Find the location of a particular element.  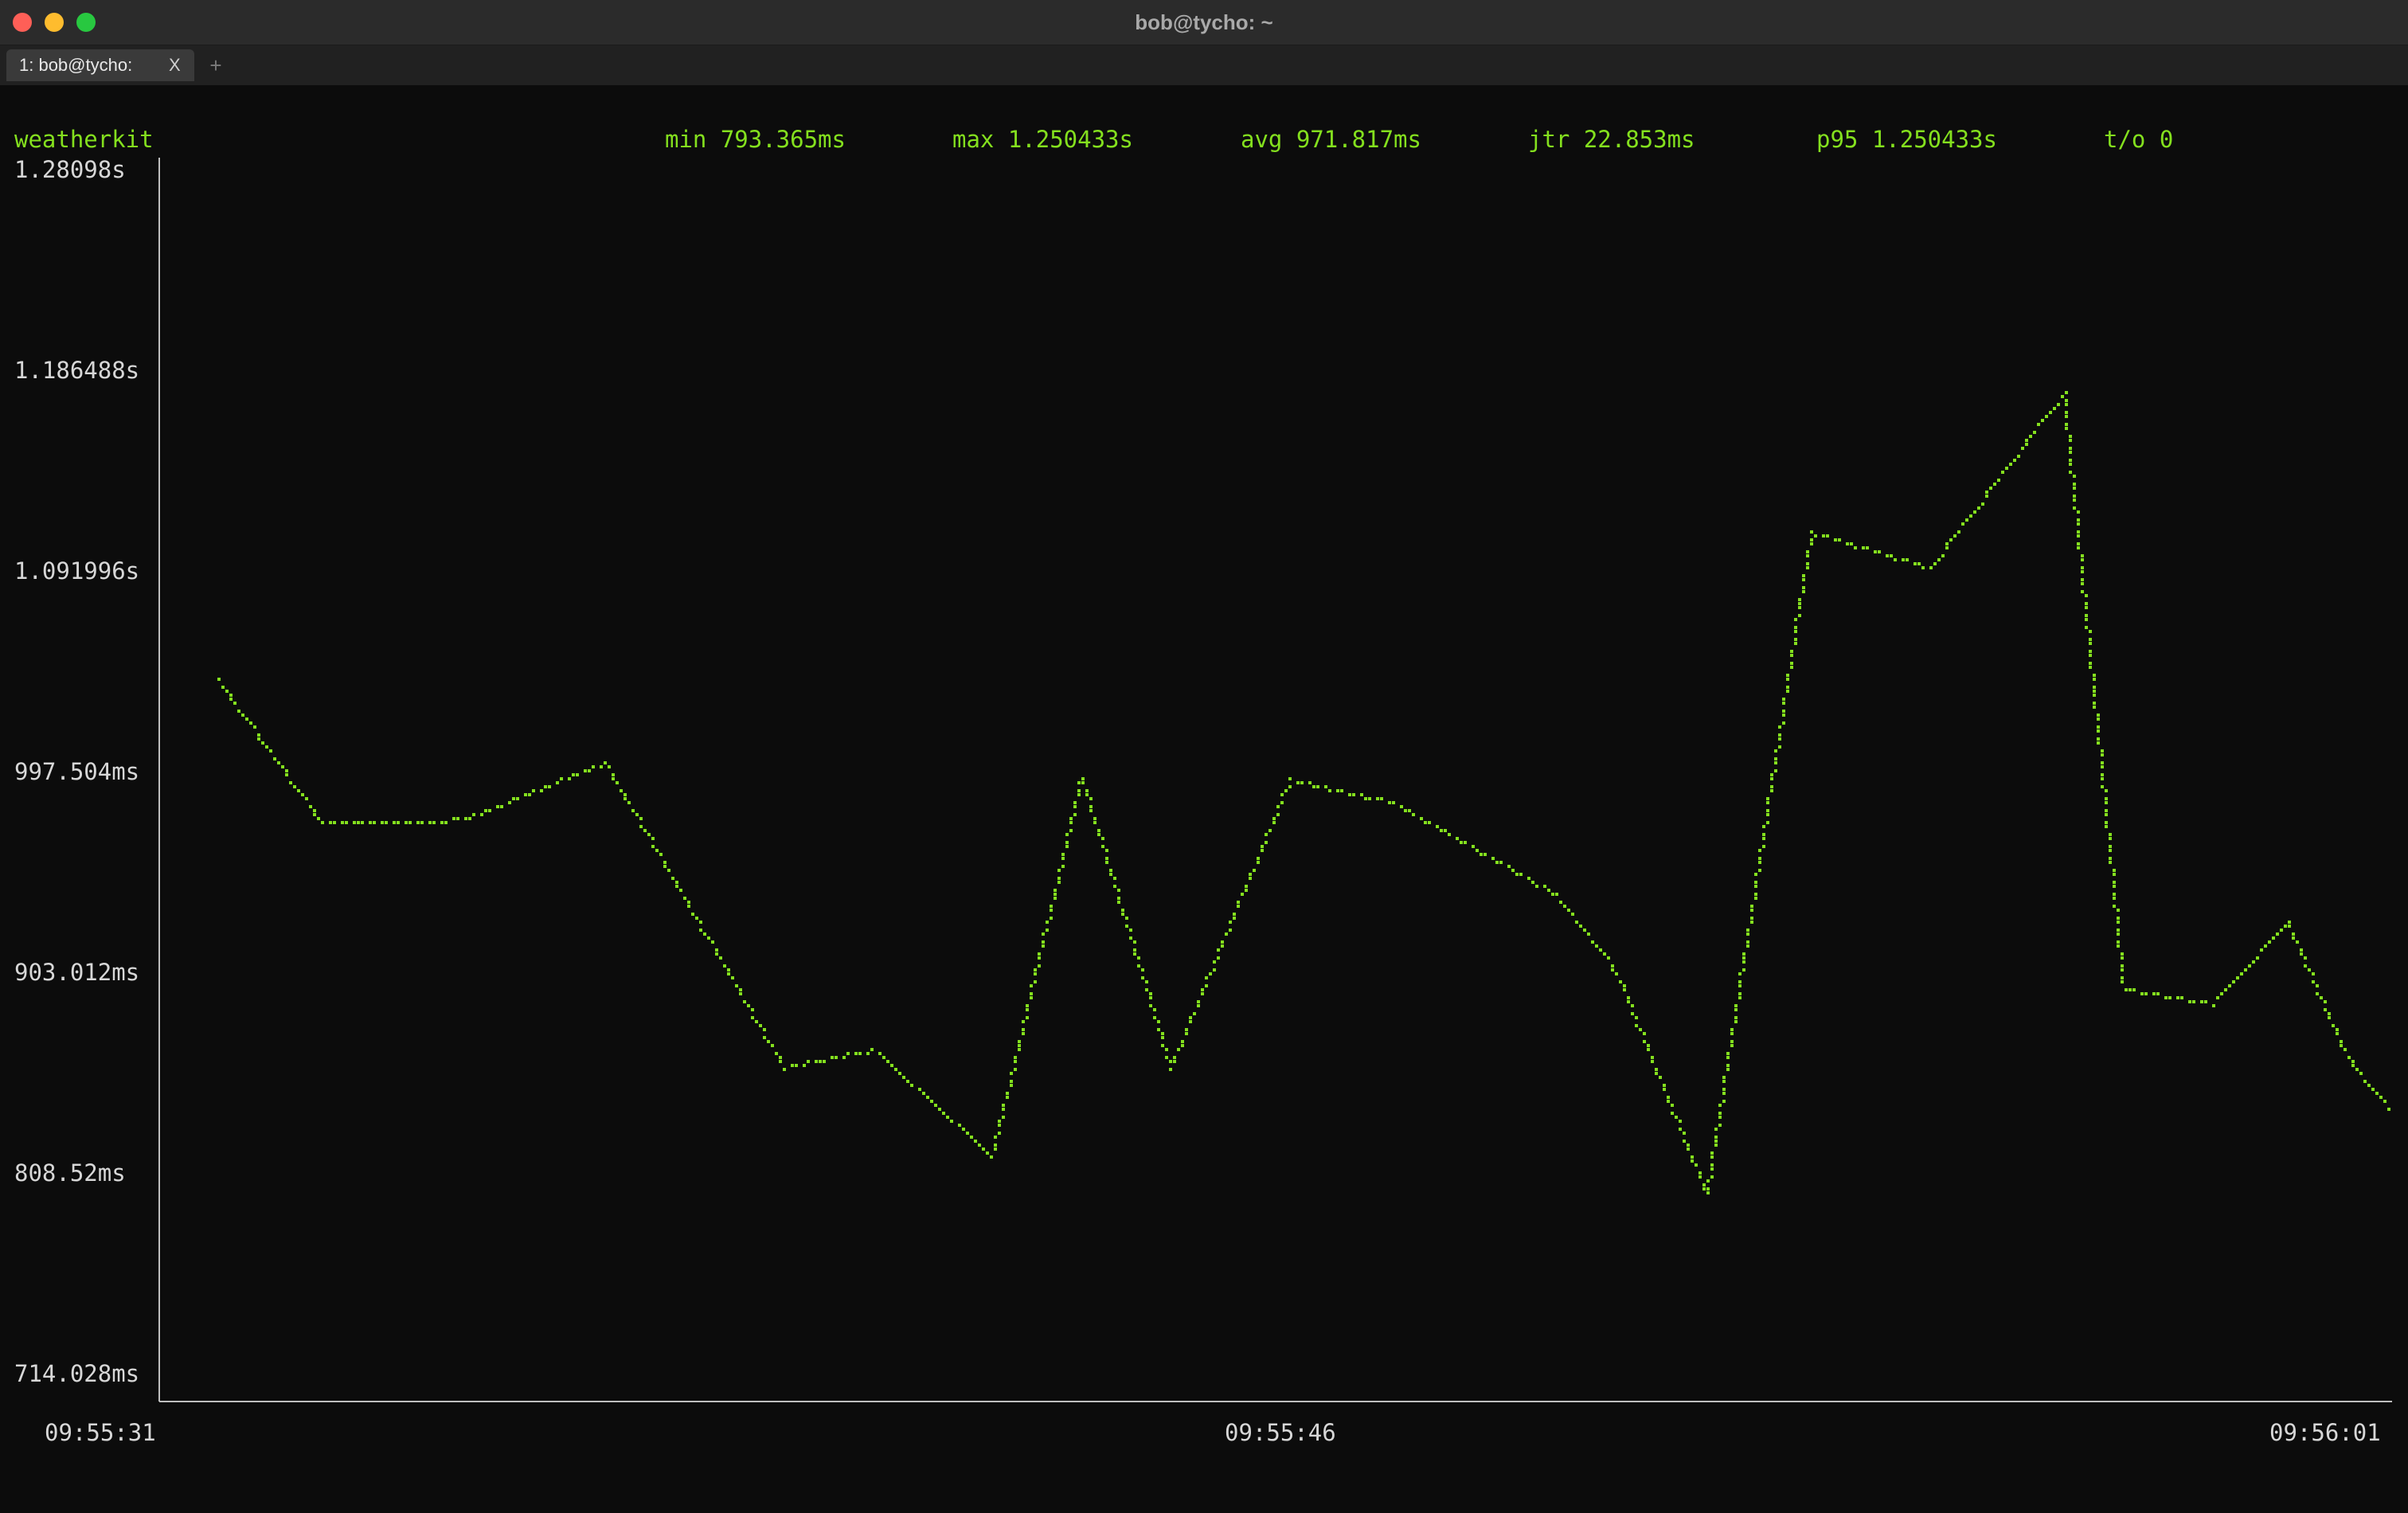

new-tab-button: + is located at coordinates (216, 65).